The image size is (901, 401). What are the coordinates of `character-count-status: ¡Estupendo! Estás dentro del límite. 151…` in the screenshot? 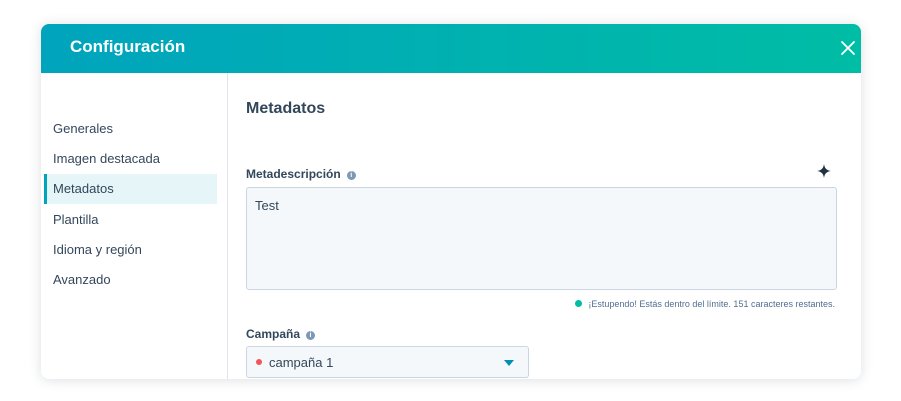 It's located at (705, 304).